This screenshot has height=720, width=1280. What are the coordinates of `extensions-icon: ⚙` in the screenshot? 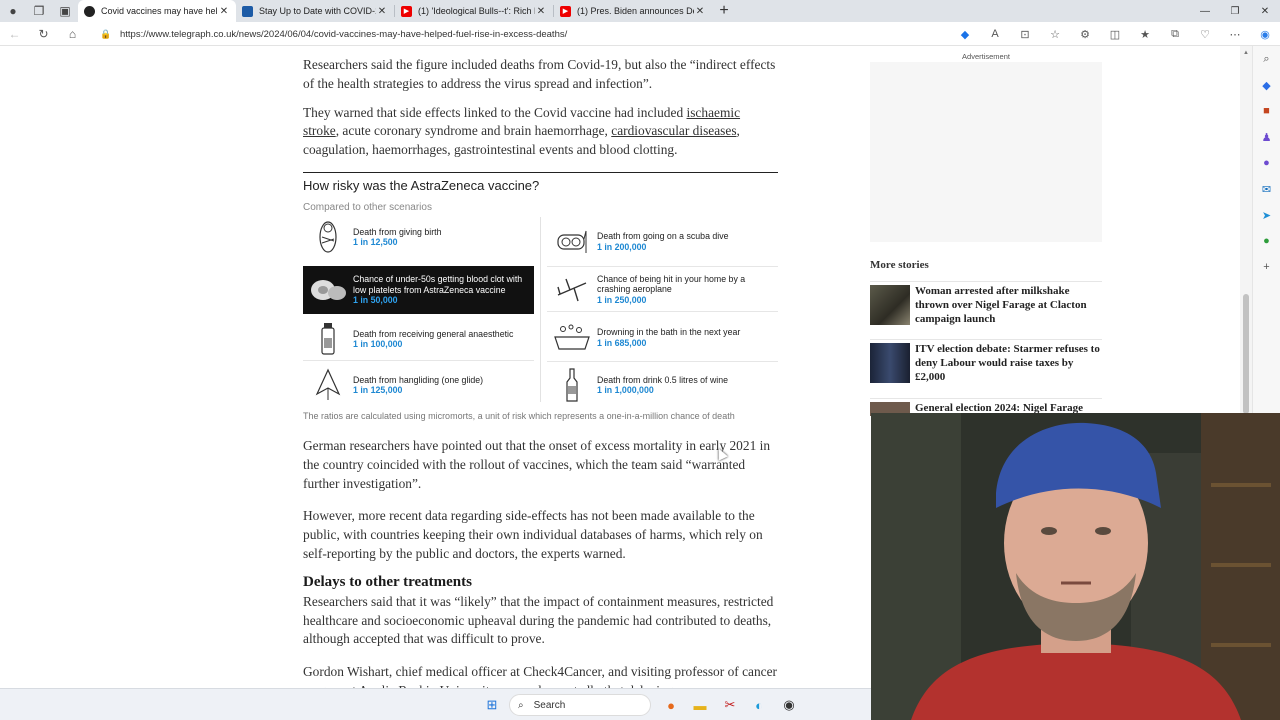 It's located at (1085, 34).